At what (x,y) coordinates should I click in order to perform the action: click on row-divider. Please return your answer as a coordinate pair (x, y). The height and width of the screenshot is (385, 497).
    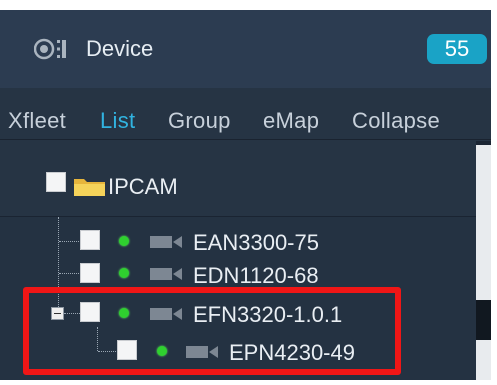
    Looking at the image, I should click on (238, 216).